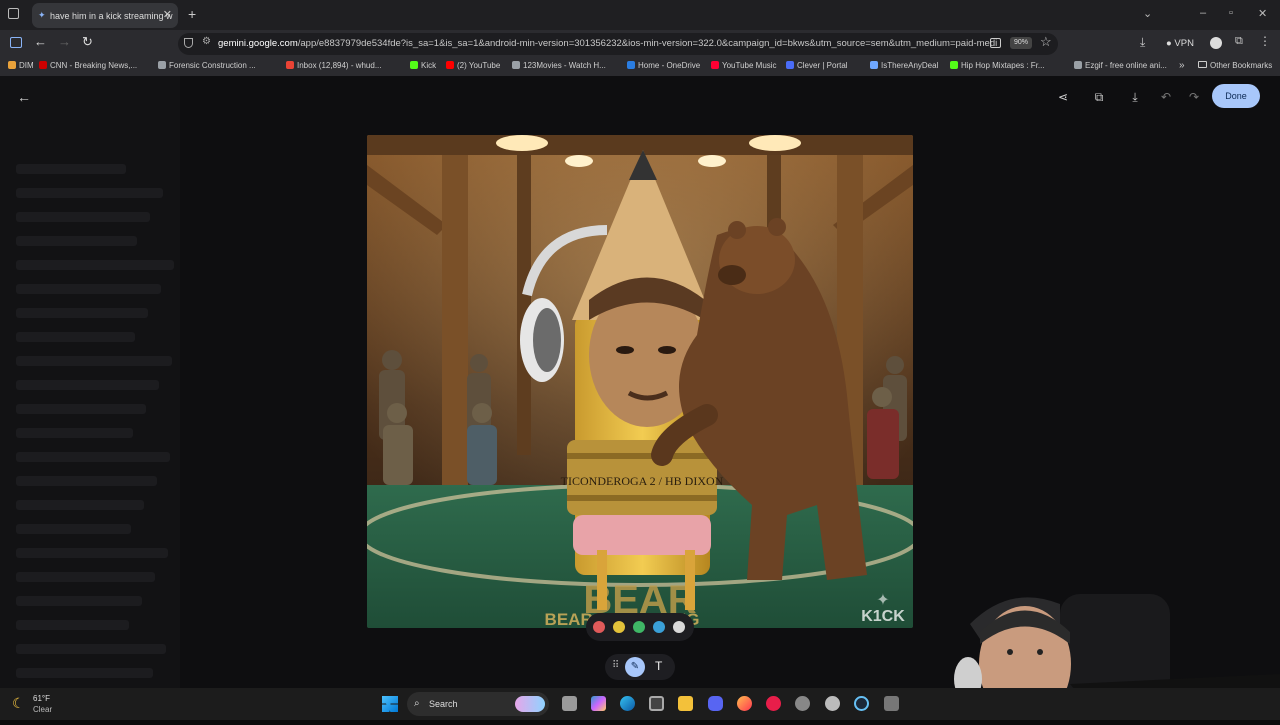 The width and height of the screenshot is (1280, 725). I want to click on new-tab-icon: +, so click(192, 14).